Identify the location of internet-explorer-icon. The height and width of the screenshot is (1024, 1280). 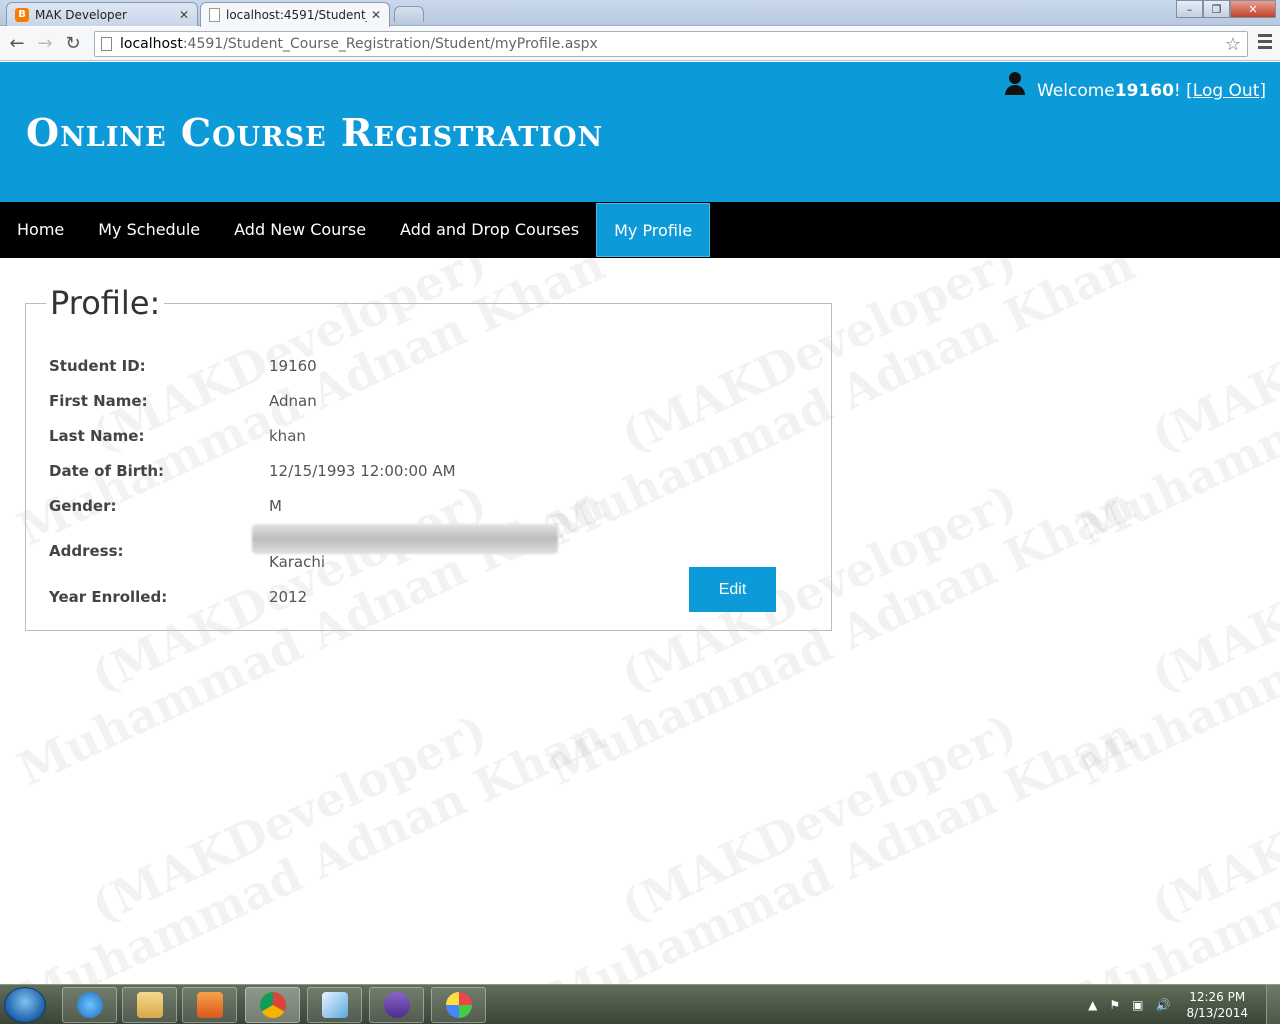
(89, 1005).